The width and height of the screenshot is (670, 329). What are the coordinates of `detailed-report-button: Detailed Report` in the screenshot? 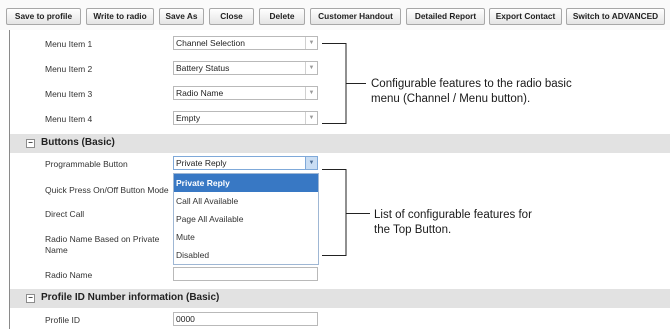 It's located at (445, 16).